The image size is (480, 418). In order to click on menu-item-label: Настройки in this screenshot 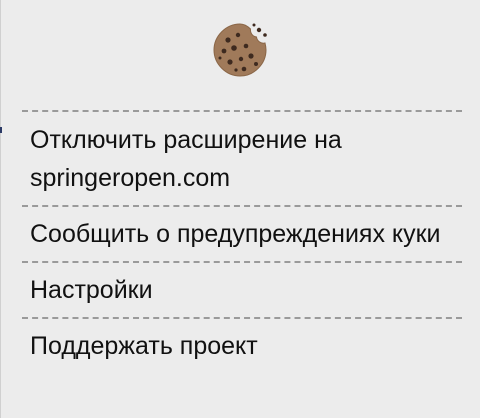, I will do `click(91, 290)`.